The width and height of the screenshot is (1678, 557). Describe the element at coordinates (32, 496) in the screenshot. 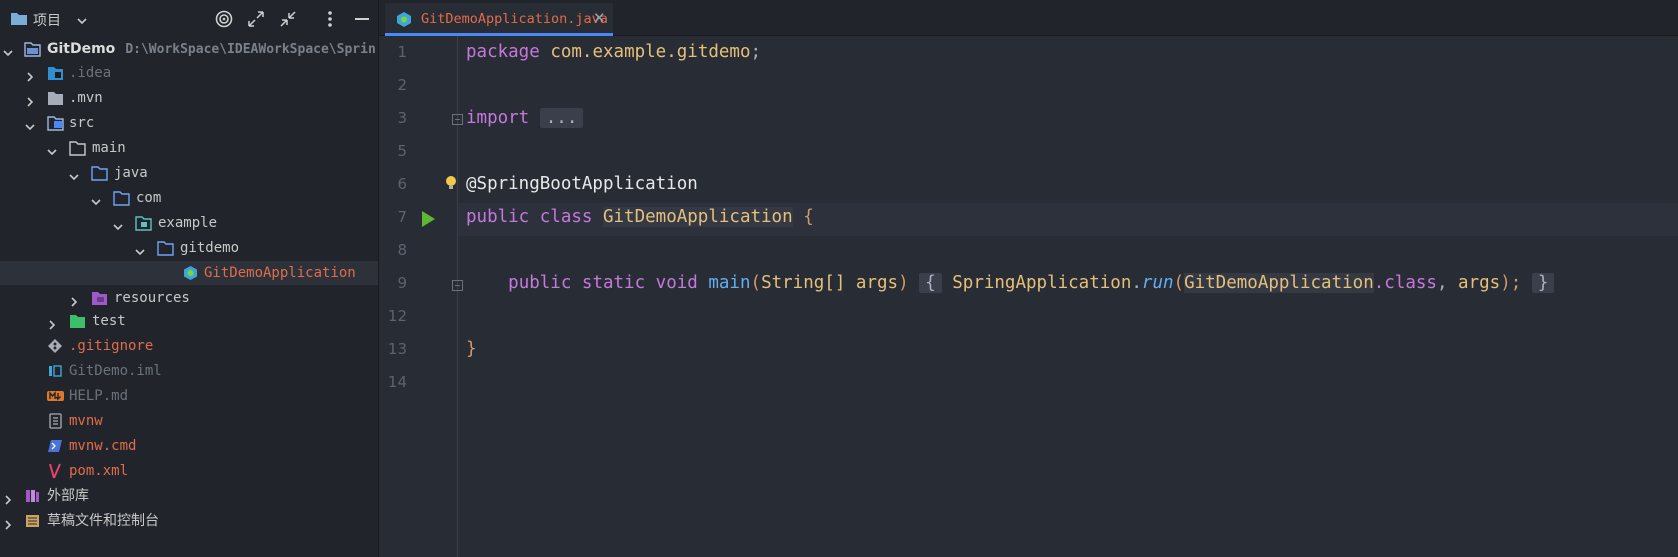

I see `library-icon` at that location.